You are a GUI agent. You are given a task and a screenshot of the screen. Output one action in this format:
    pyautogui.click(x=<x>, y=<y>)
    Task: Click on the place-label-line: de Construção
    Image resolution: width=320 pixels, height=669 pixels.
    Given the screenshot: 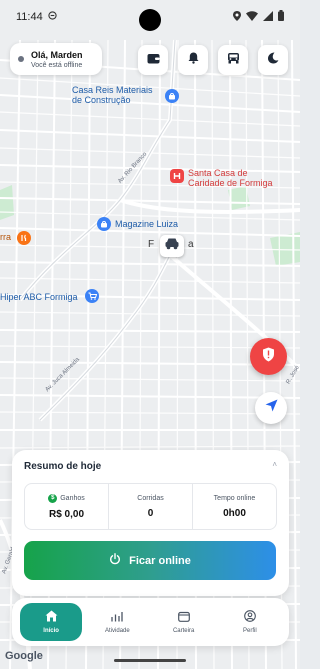 What is the action you would take?
    pyautogui.click(x=101, y=100)
    